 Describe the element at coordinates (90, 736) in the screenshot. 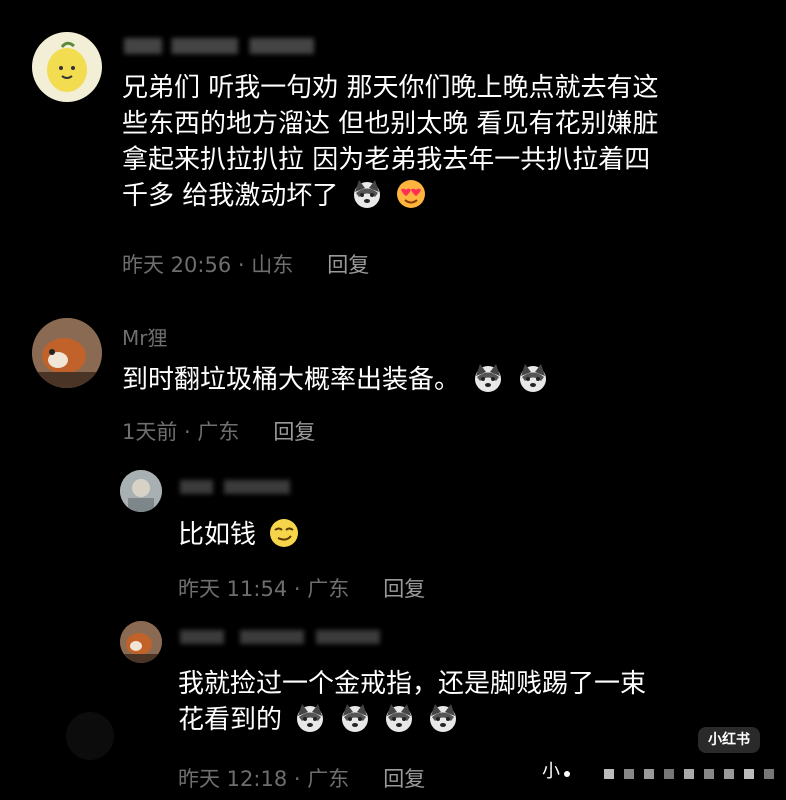

I see `ghost-avatar` at that location.